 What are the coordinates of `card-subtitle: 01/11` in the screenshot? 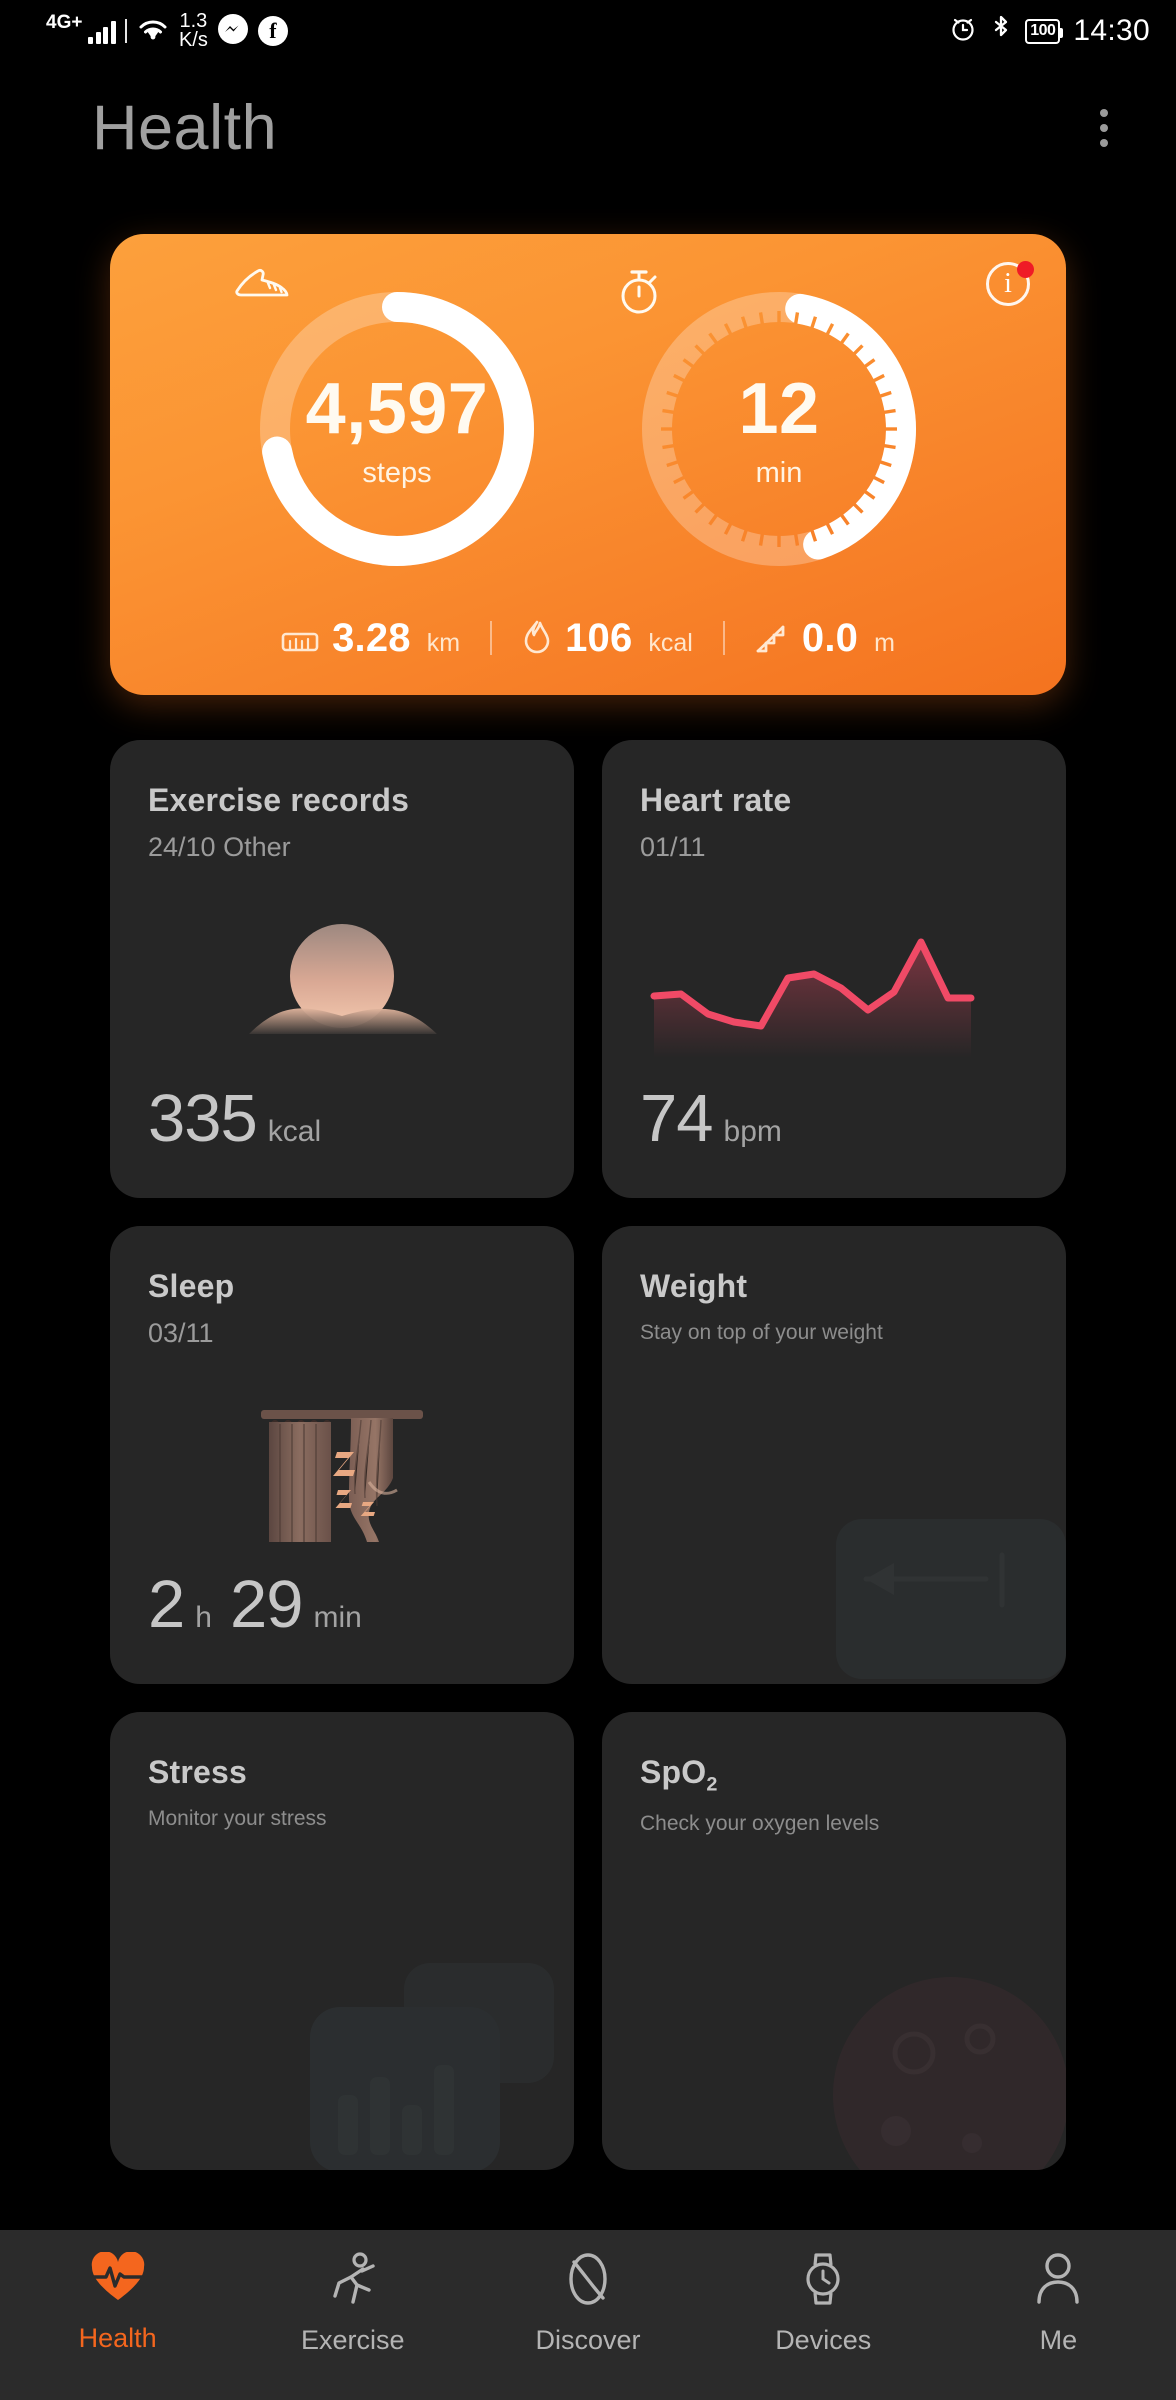 It's located at (673, 847).